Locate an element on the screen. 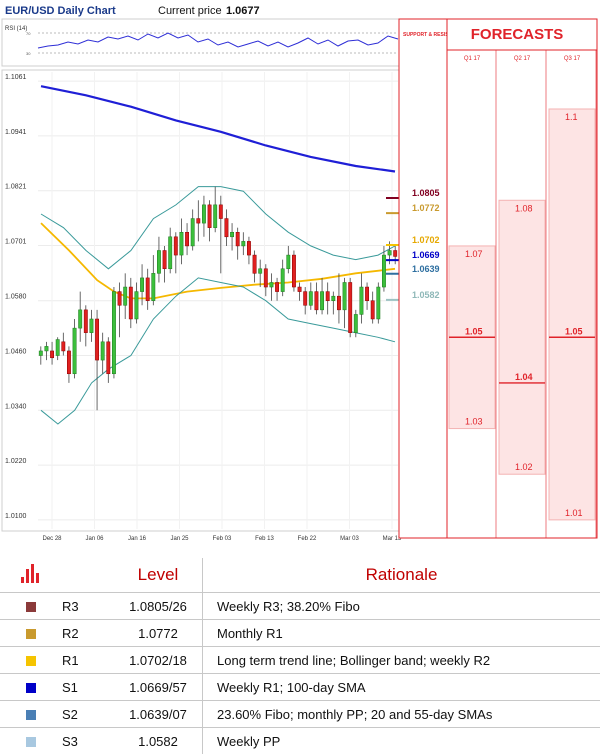 The width and height of the screenshot is (600, 754). x-tick-label: Feb 22 is located at coordinates (307, 539).